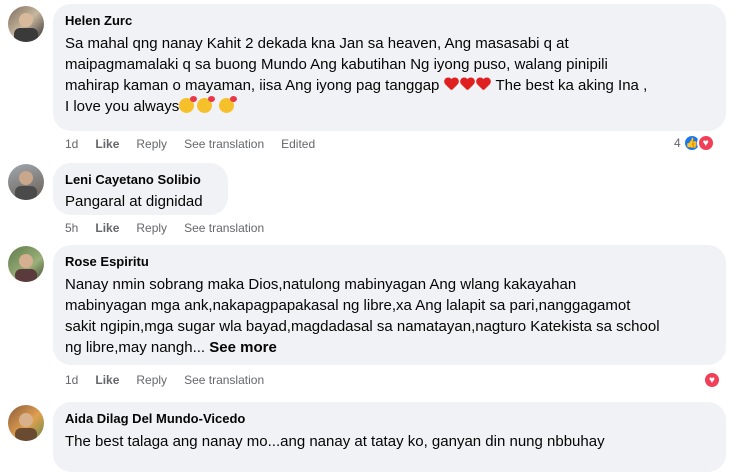 The width and height of the screenshot is (750, 472). Describe the element at coordinates (389, 20) in the screenshot. I see `comment-author: Helen Zurc` at that location.